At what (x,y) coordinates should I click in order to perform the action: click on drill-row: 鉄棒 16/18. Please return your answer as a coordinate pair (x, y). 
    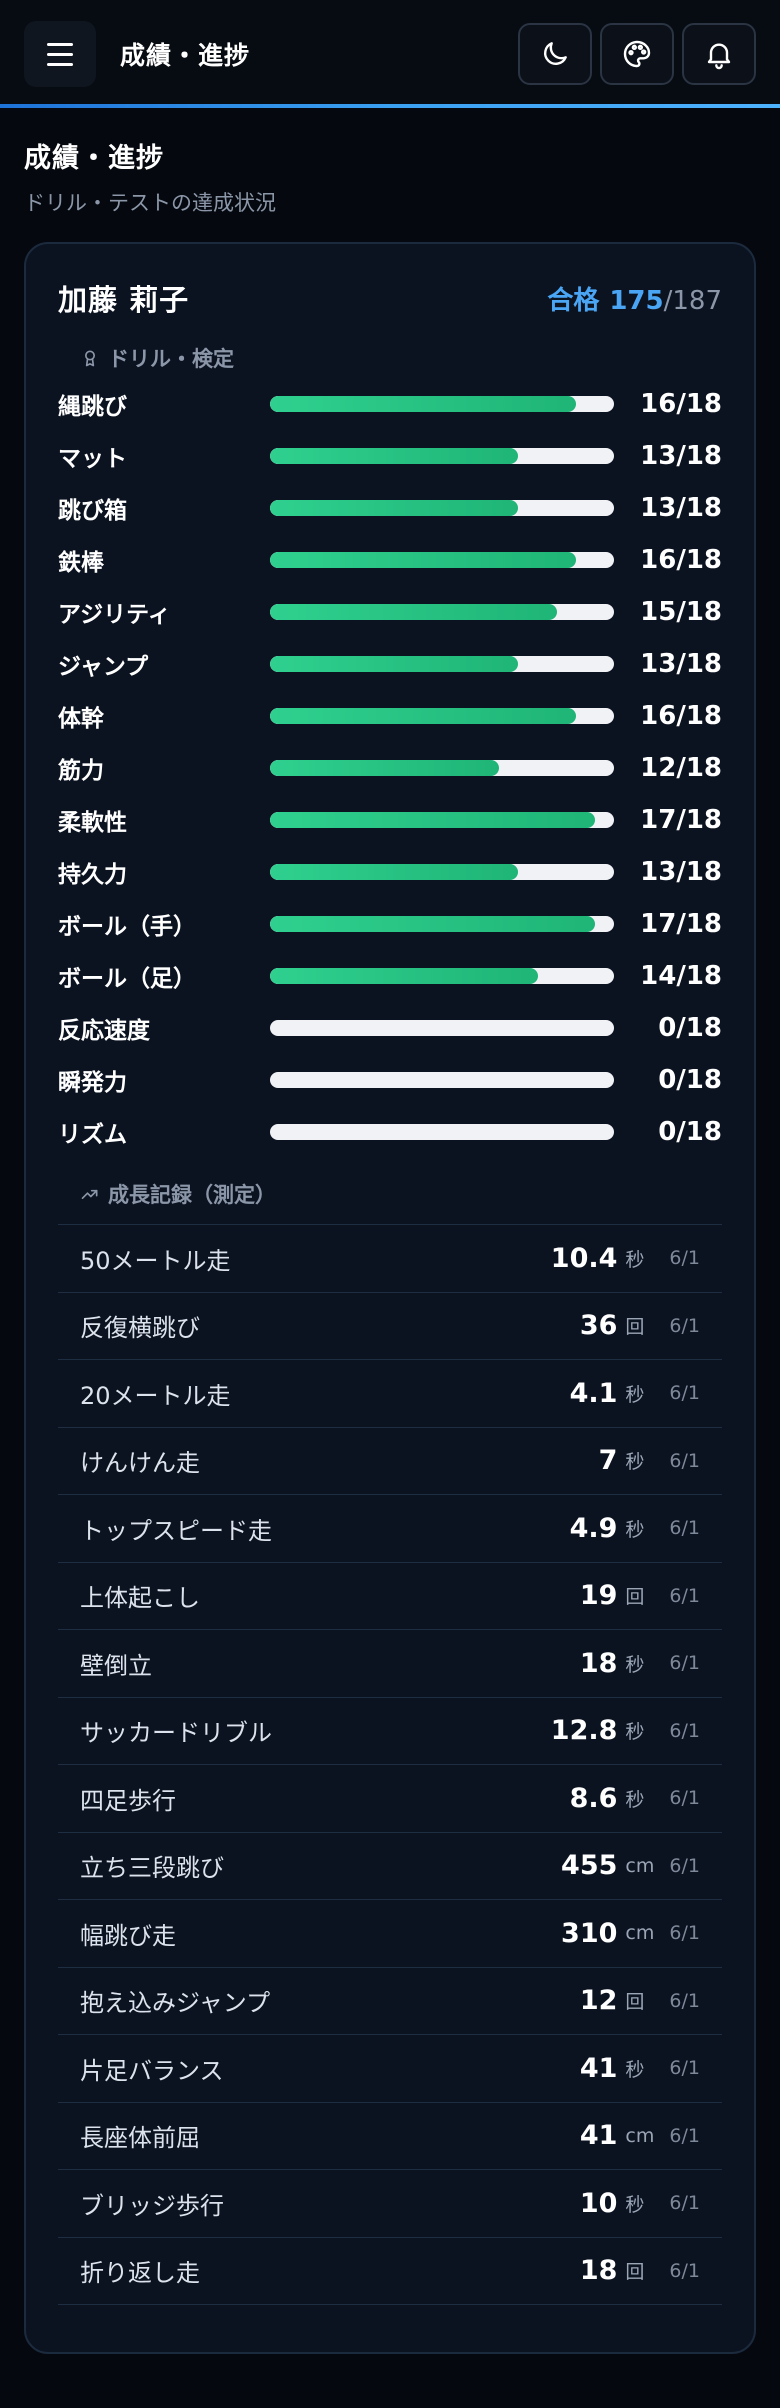
    Looking at the image, I should click on (390, 560).